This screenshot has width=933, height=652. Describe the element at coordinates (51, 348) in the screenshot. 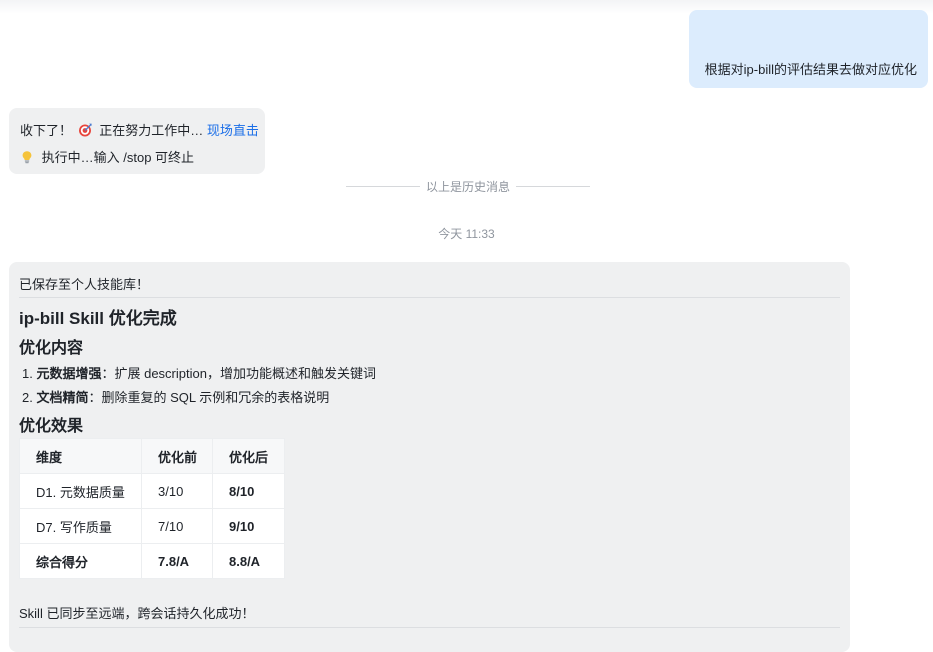

I see `section-heading-content: 优化内容` at that location.